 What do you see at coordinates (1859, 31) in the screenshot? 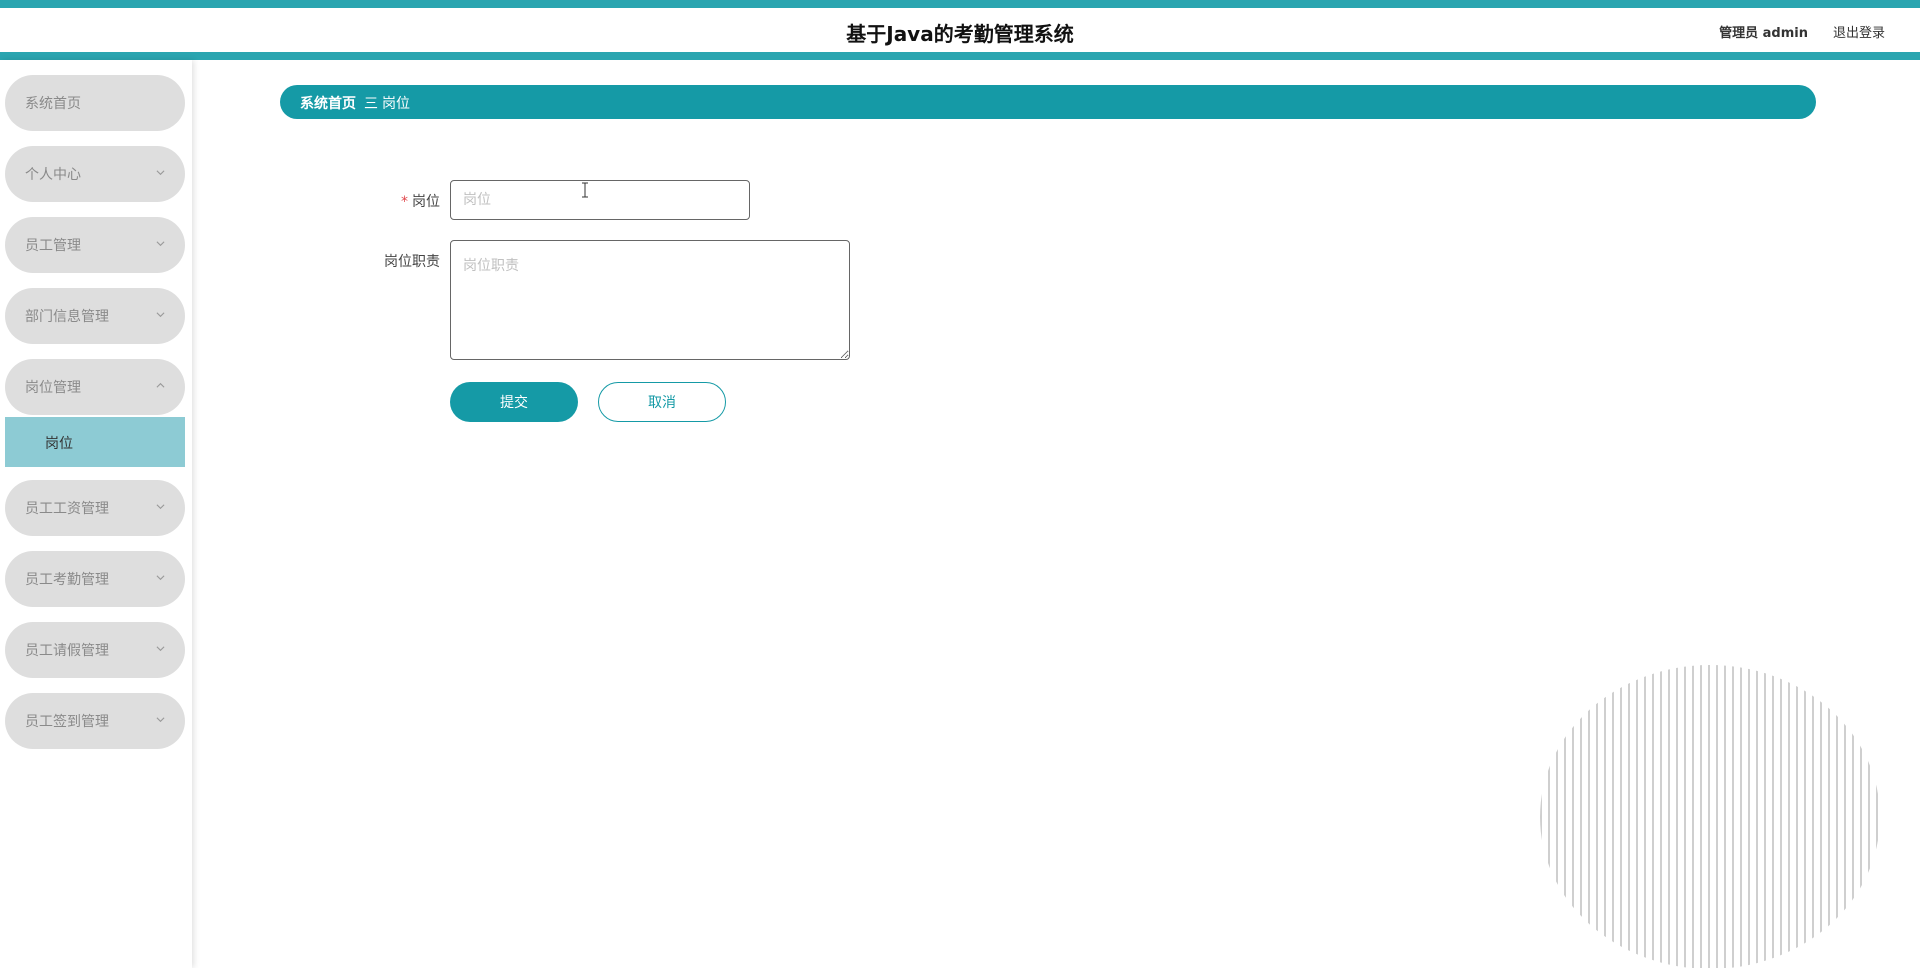
I see `logout-link: 退出登录` at bounding box center [1859, 31].